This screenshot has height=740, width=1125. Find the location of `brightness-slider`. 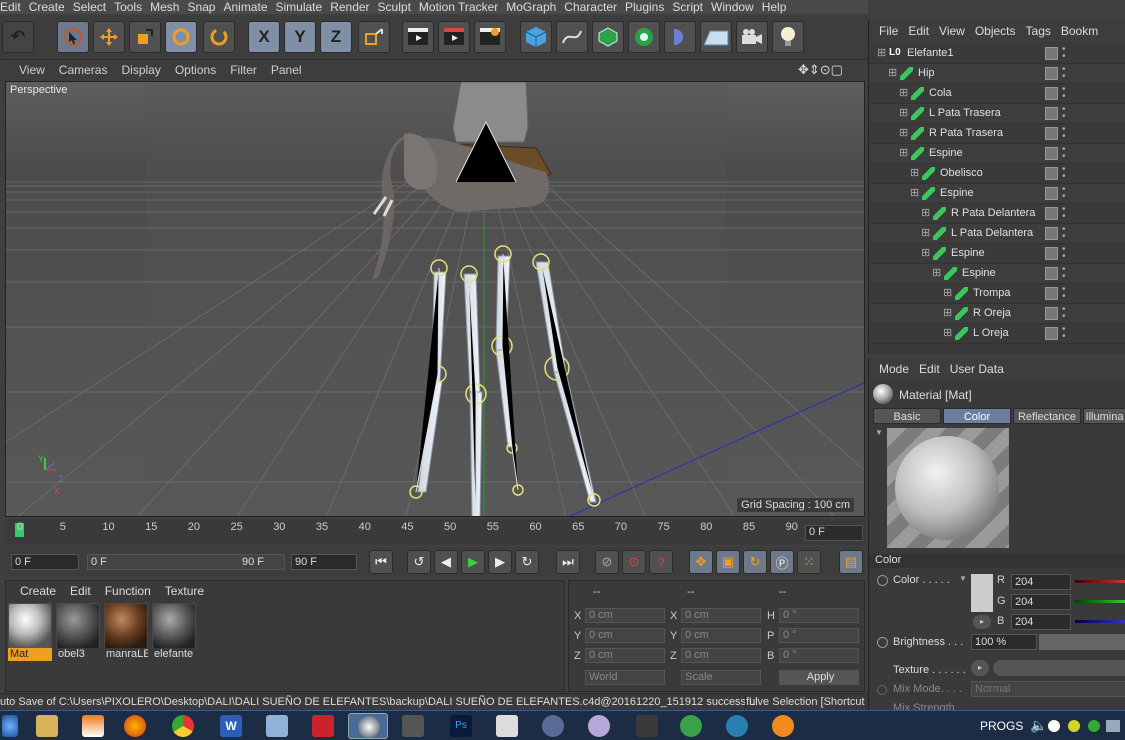

brightness-slider is located at coordinates (1082, 642).